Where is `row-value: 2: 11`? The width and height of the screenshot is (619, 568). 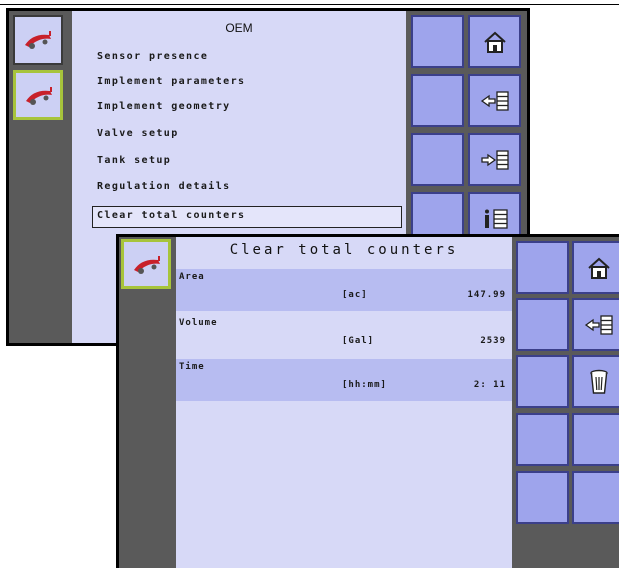 row-value: 2: 11 is located at coordinates (489, 385).